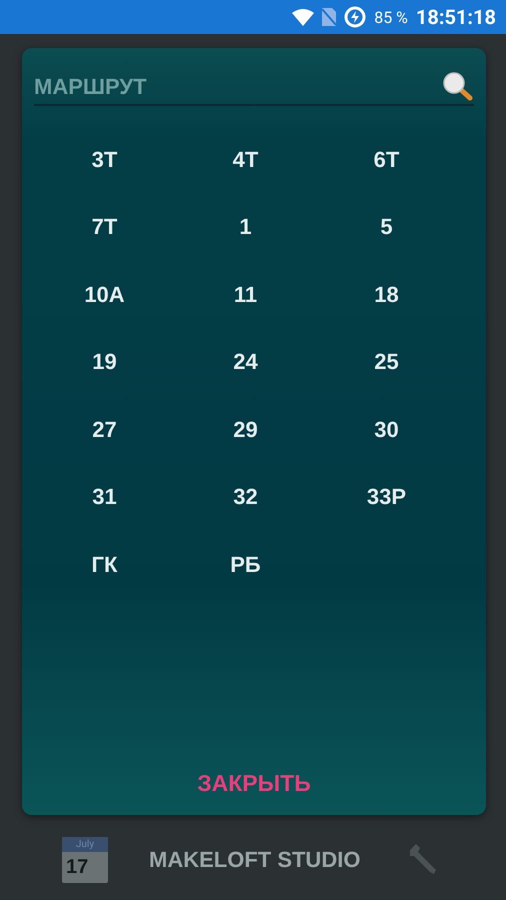 Image resolution: width=506 pixels, height=900 pixels. Describe the element at coordinates (386, 294) in the screenshot. I see `route-button: 18` at that location.